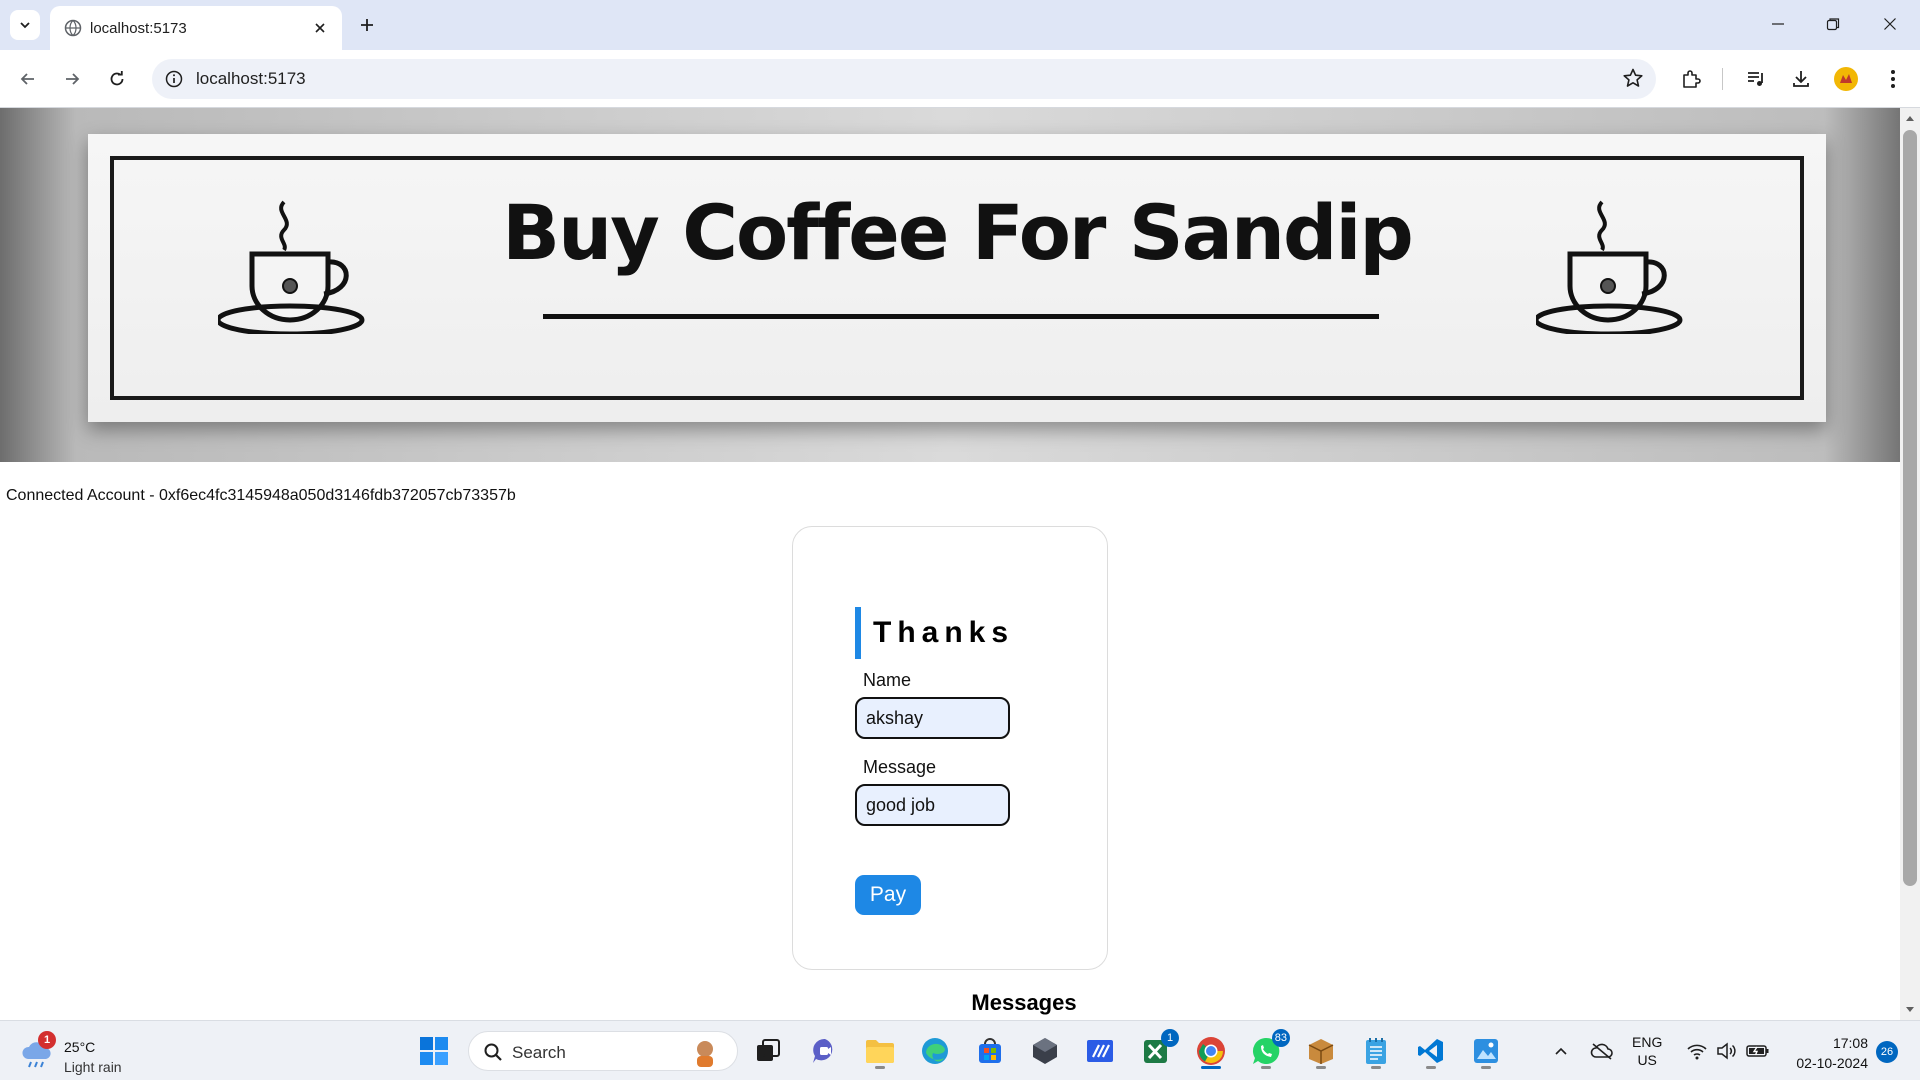 The height and width of the screenshot is (1080, 1920). I want to click on edge-browser-icon, so click(935, 1051).